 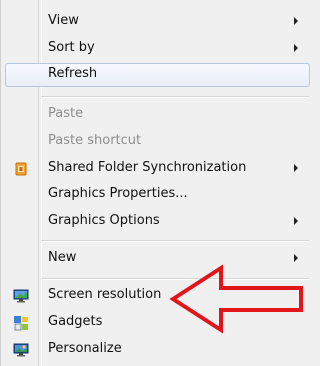 What do you see at coordinates (21, 323) in the screenshot?
I see `gadgets-icon` at bounding box center [21, 323].